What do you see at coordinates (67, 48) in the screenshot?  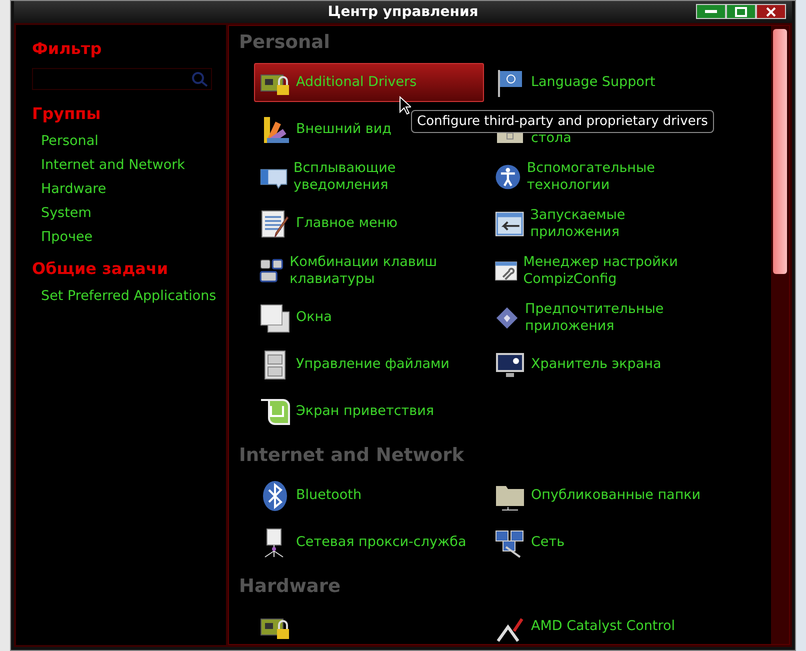 I see `sidebar-heading: Фильтр` at bounding box center [67, 48].